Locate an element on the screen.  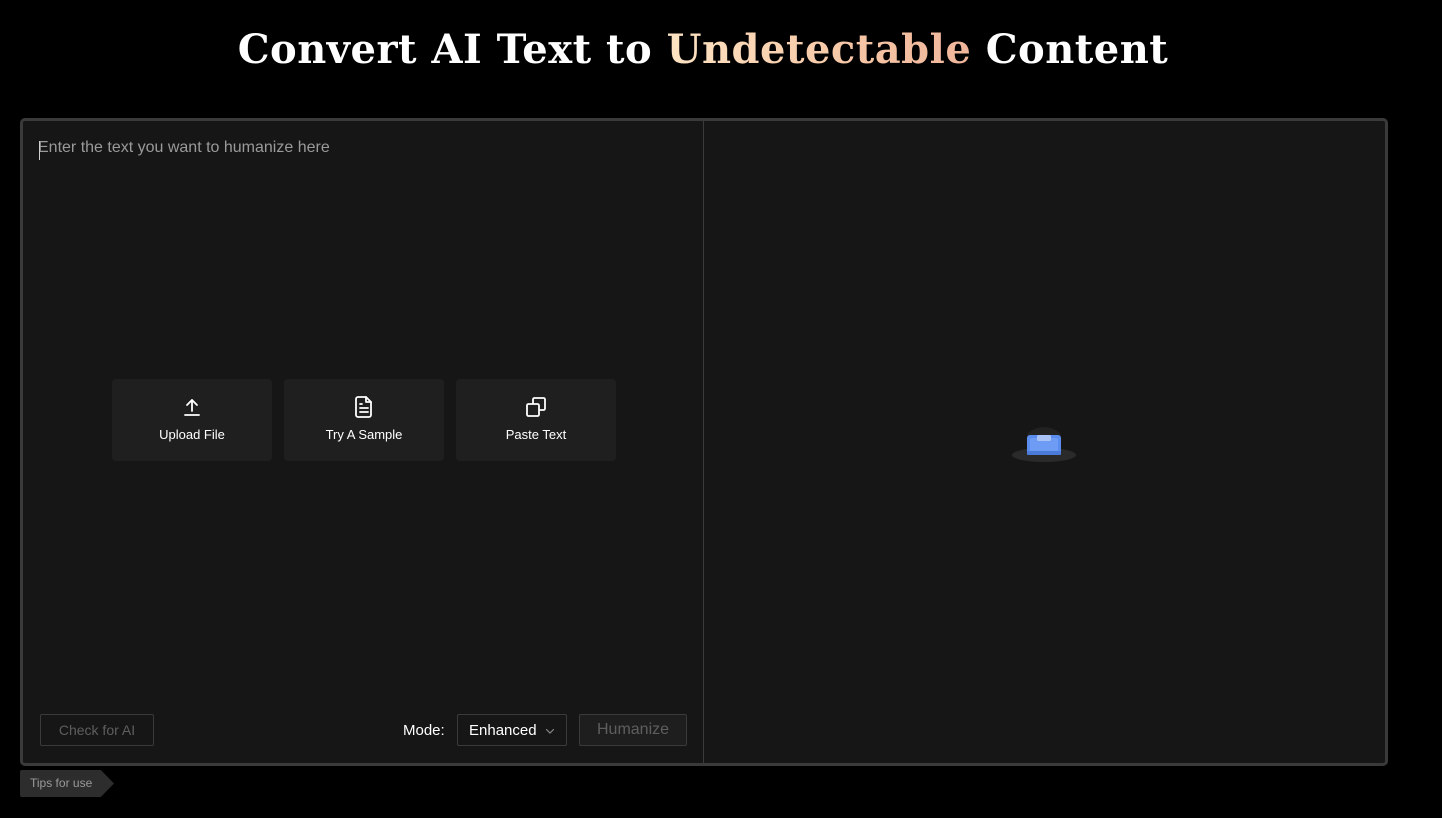
try-sample-button: Try A Sample is located at coordinates (364, 420).